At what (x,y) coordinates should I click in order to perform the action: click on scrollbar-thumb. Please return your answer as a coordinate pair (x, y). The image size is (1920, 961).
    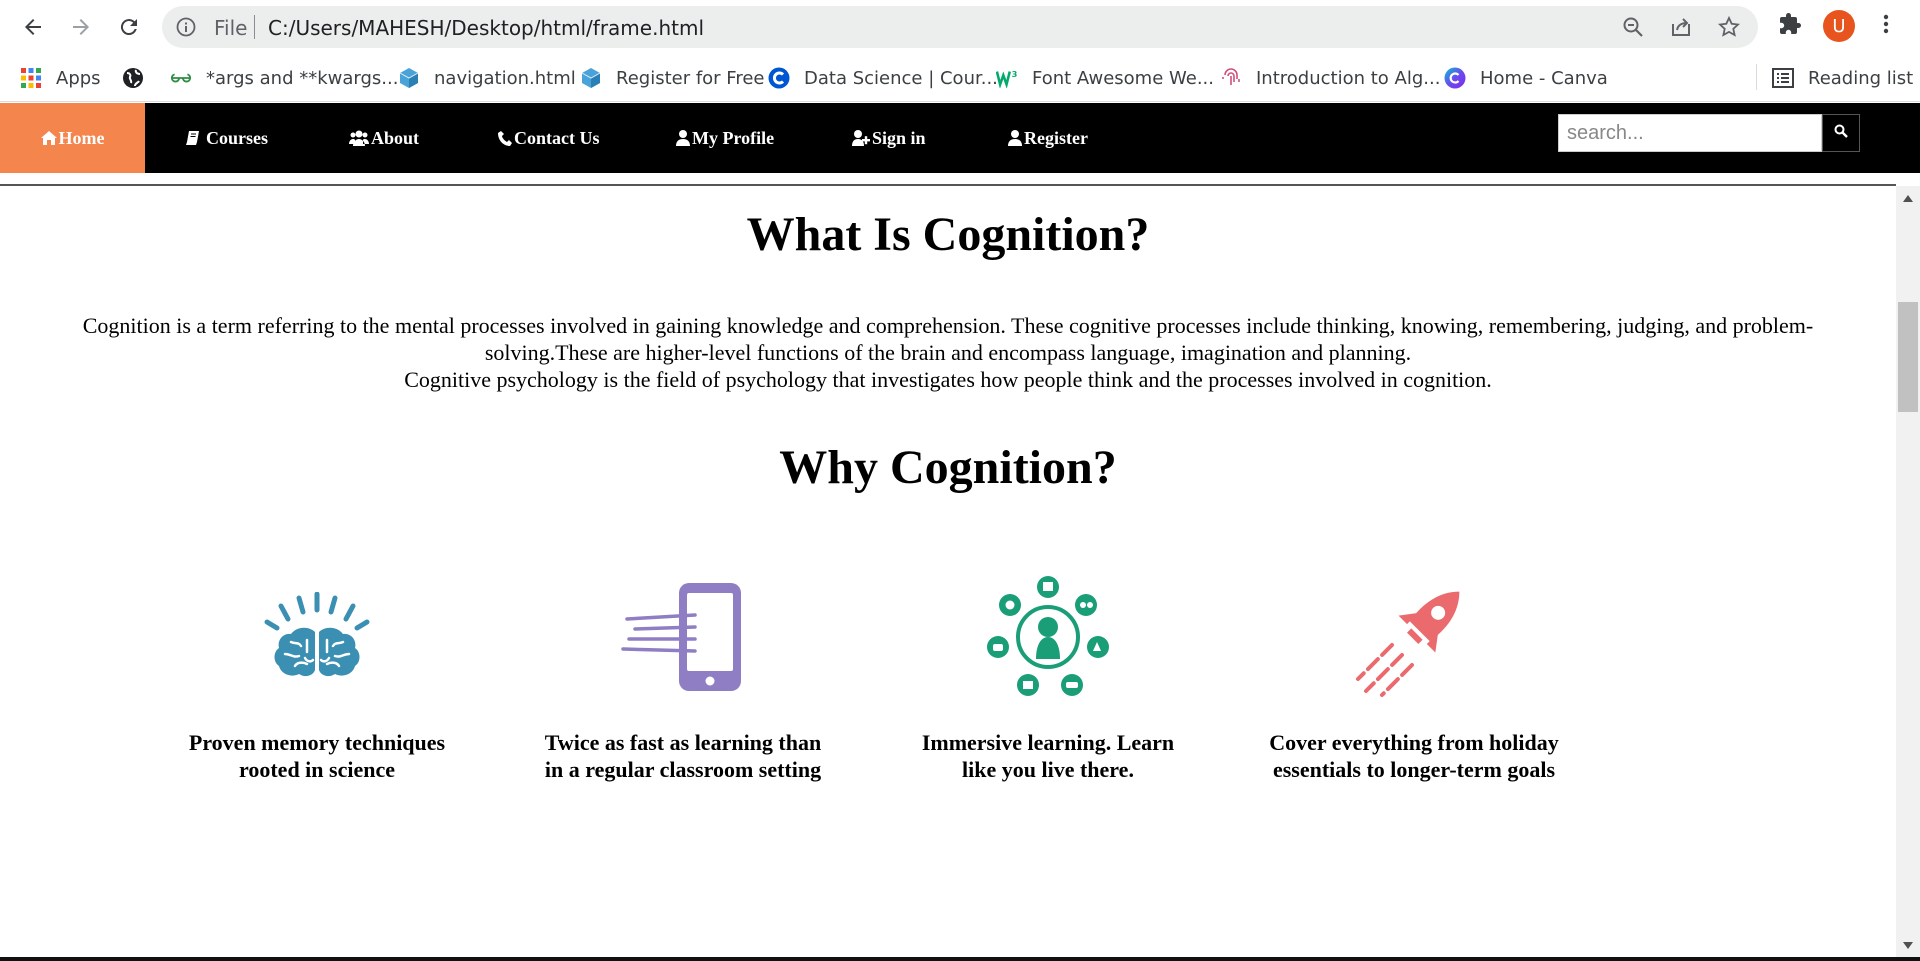
    Looking at the image, I should click on (1908, 357).